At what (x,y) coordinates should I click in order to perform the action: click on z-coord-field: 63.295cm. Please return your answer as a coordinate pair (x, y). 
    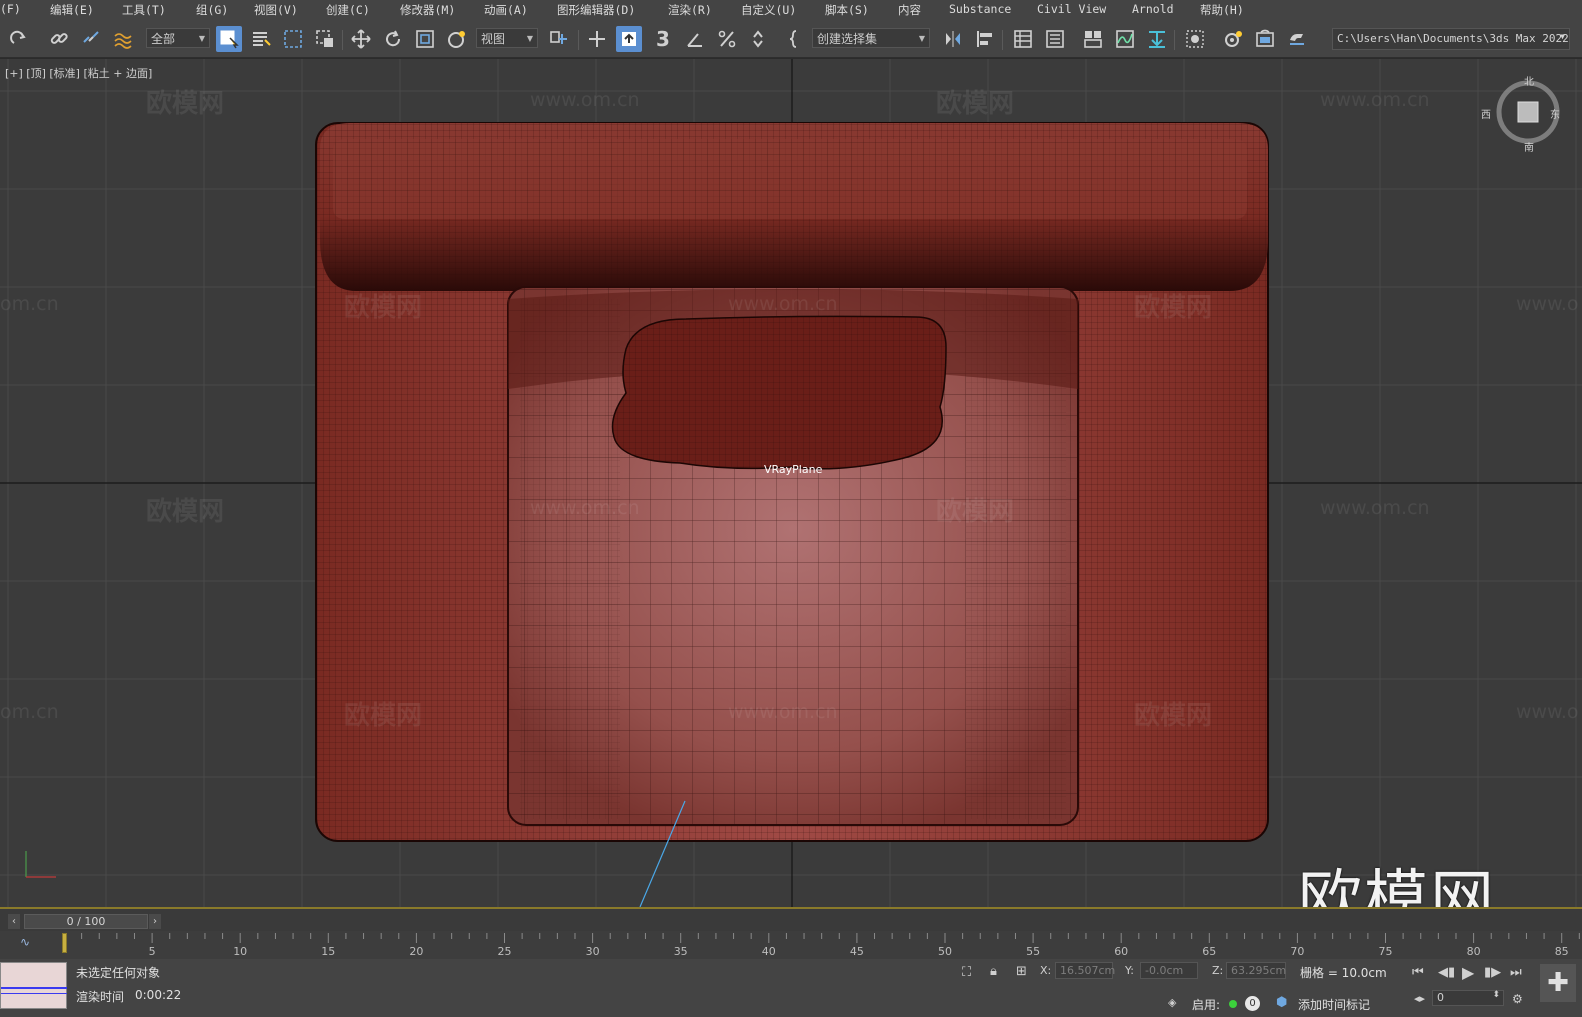
    Looking at the image, I should click on (1256, 970).